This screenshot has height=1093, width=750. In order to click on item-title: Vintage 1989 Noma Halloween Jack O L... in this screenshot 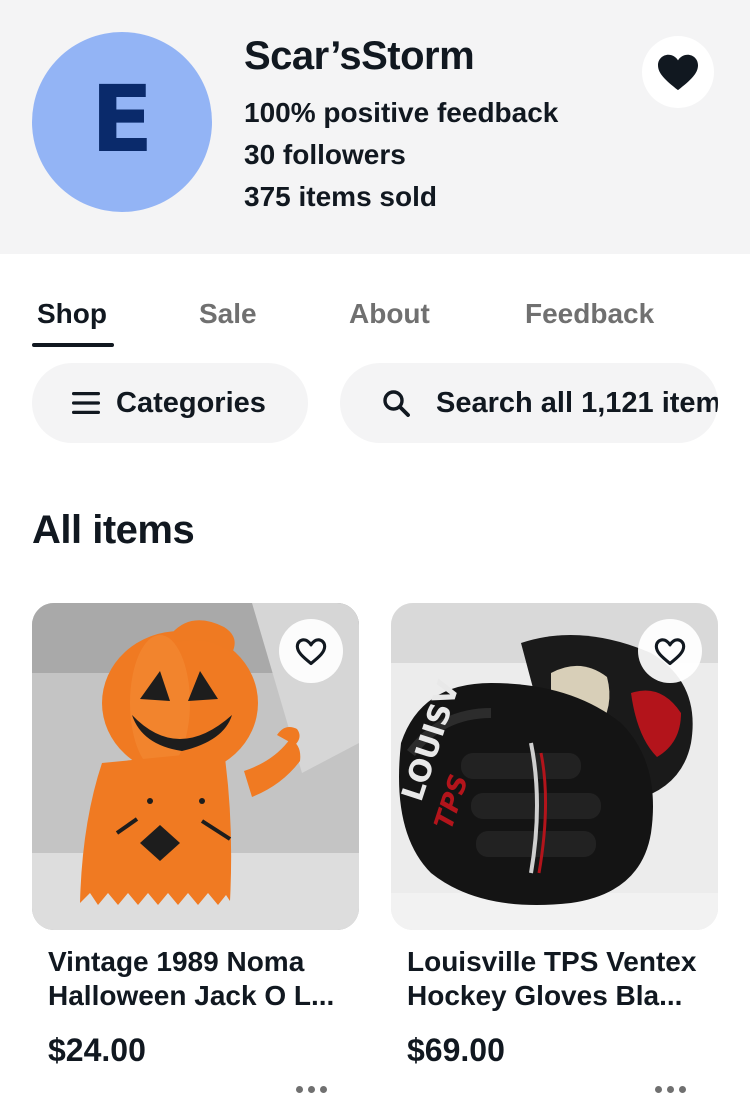, I will do `click(198, 979)`.